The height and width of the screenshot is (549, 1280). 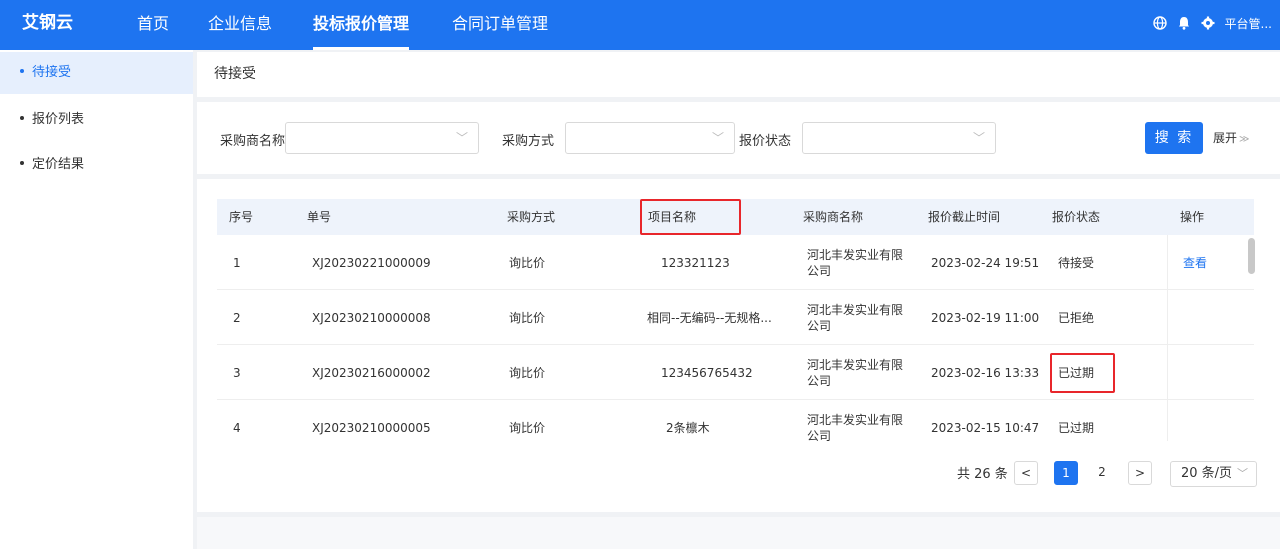 What do you see at coordinates (371, 372) in the screenshot?
I see `cell-order-no: XJ20230216000002` at bounding box center [371, 372].